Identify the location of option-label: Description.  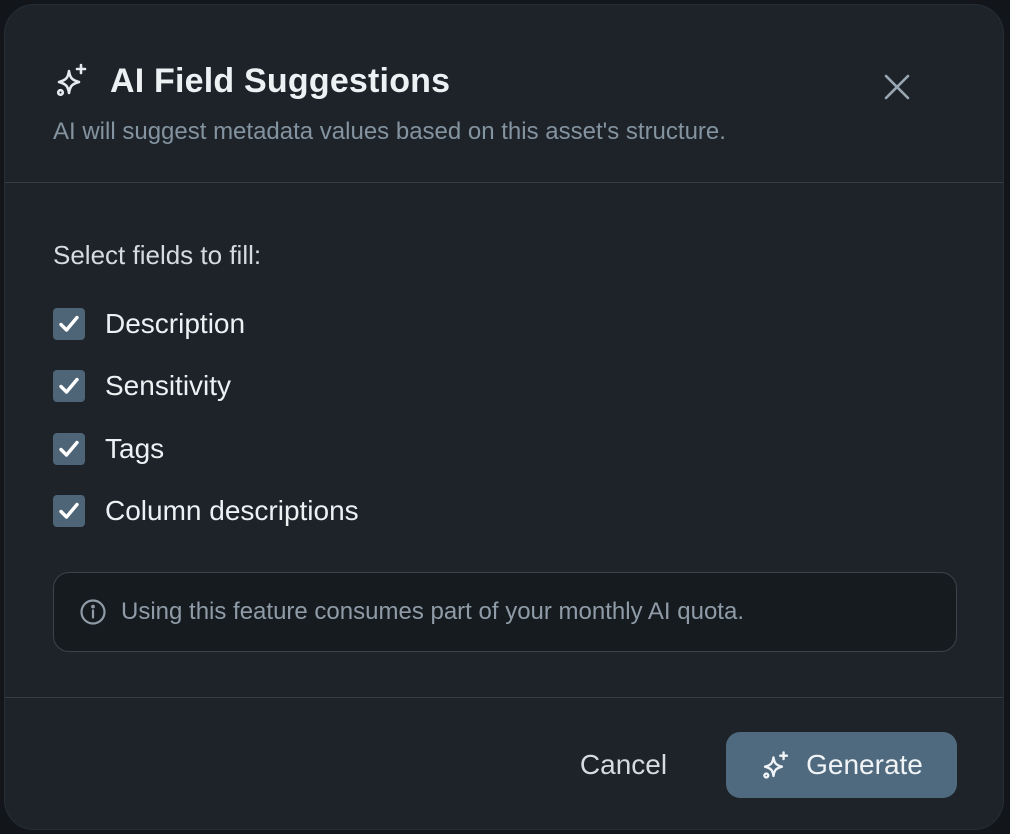
(175, 323).